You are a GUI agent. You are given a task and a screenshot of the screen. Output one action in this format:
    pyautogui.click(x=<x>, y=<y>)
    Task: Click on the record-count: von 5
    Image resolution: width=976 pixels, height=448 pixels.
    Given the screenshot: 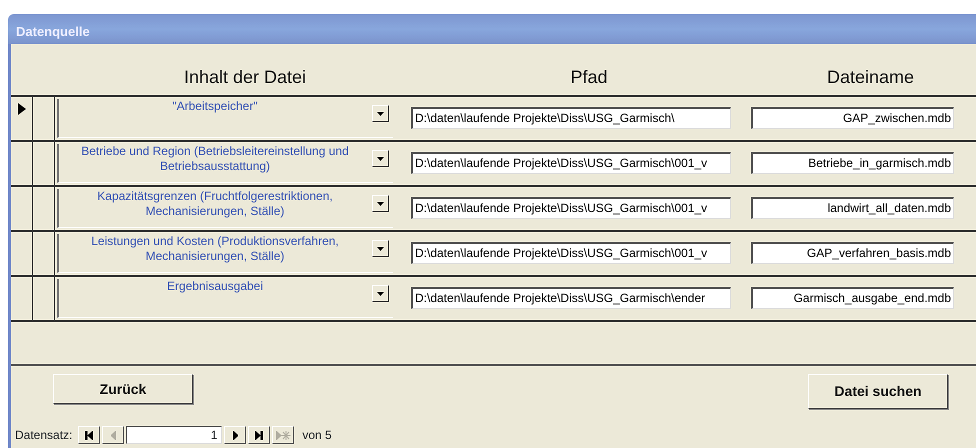 What is the action you would take?
    pyautogui.click(x=317, y=435)
    